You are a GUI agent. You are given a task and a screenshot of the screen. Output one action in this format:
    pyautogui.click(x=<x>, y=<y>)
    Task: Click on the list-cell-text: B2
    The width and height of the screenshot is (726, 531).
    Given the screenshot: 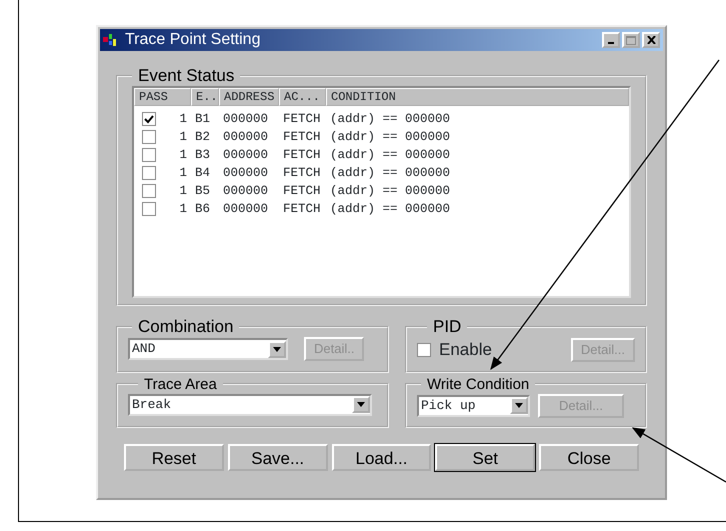 What is the action you would take?
    pyautogui.click(x=203, y=137)
    